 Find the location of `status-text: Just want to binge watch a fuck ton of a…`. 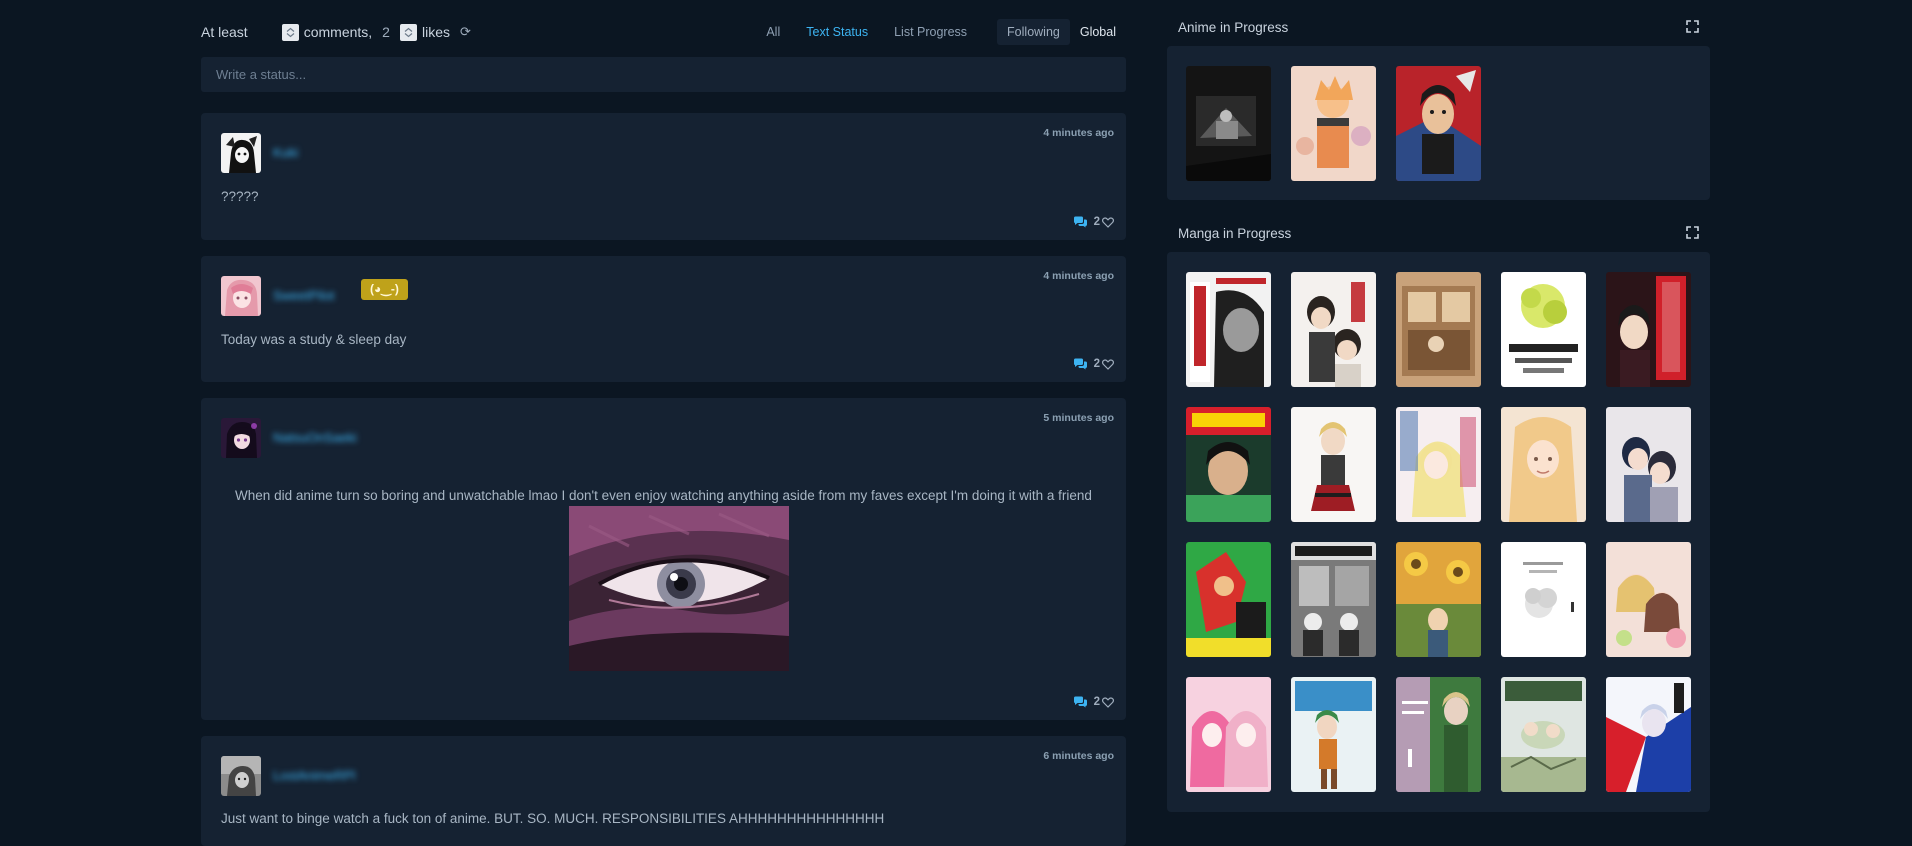

status-text: Just want to binge watch a fuck ton of a… is located at coordinates (553, 818).